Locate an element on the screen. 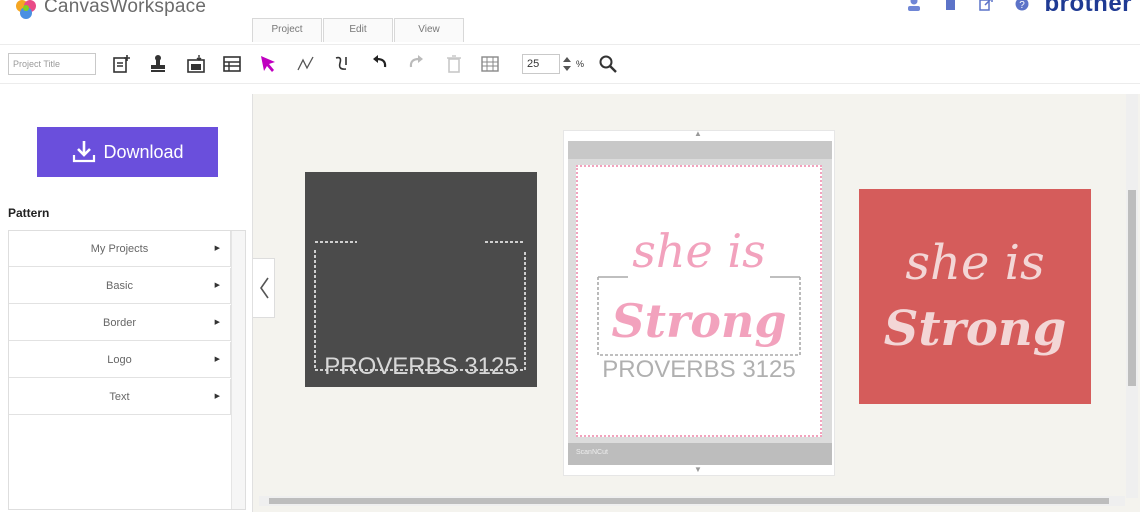 The image size is (1140, 512). import-button is located at coordinates (196, 64).